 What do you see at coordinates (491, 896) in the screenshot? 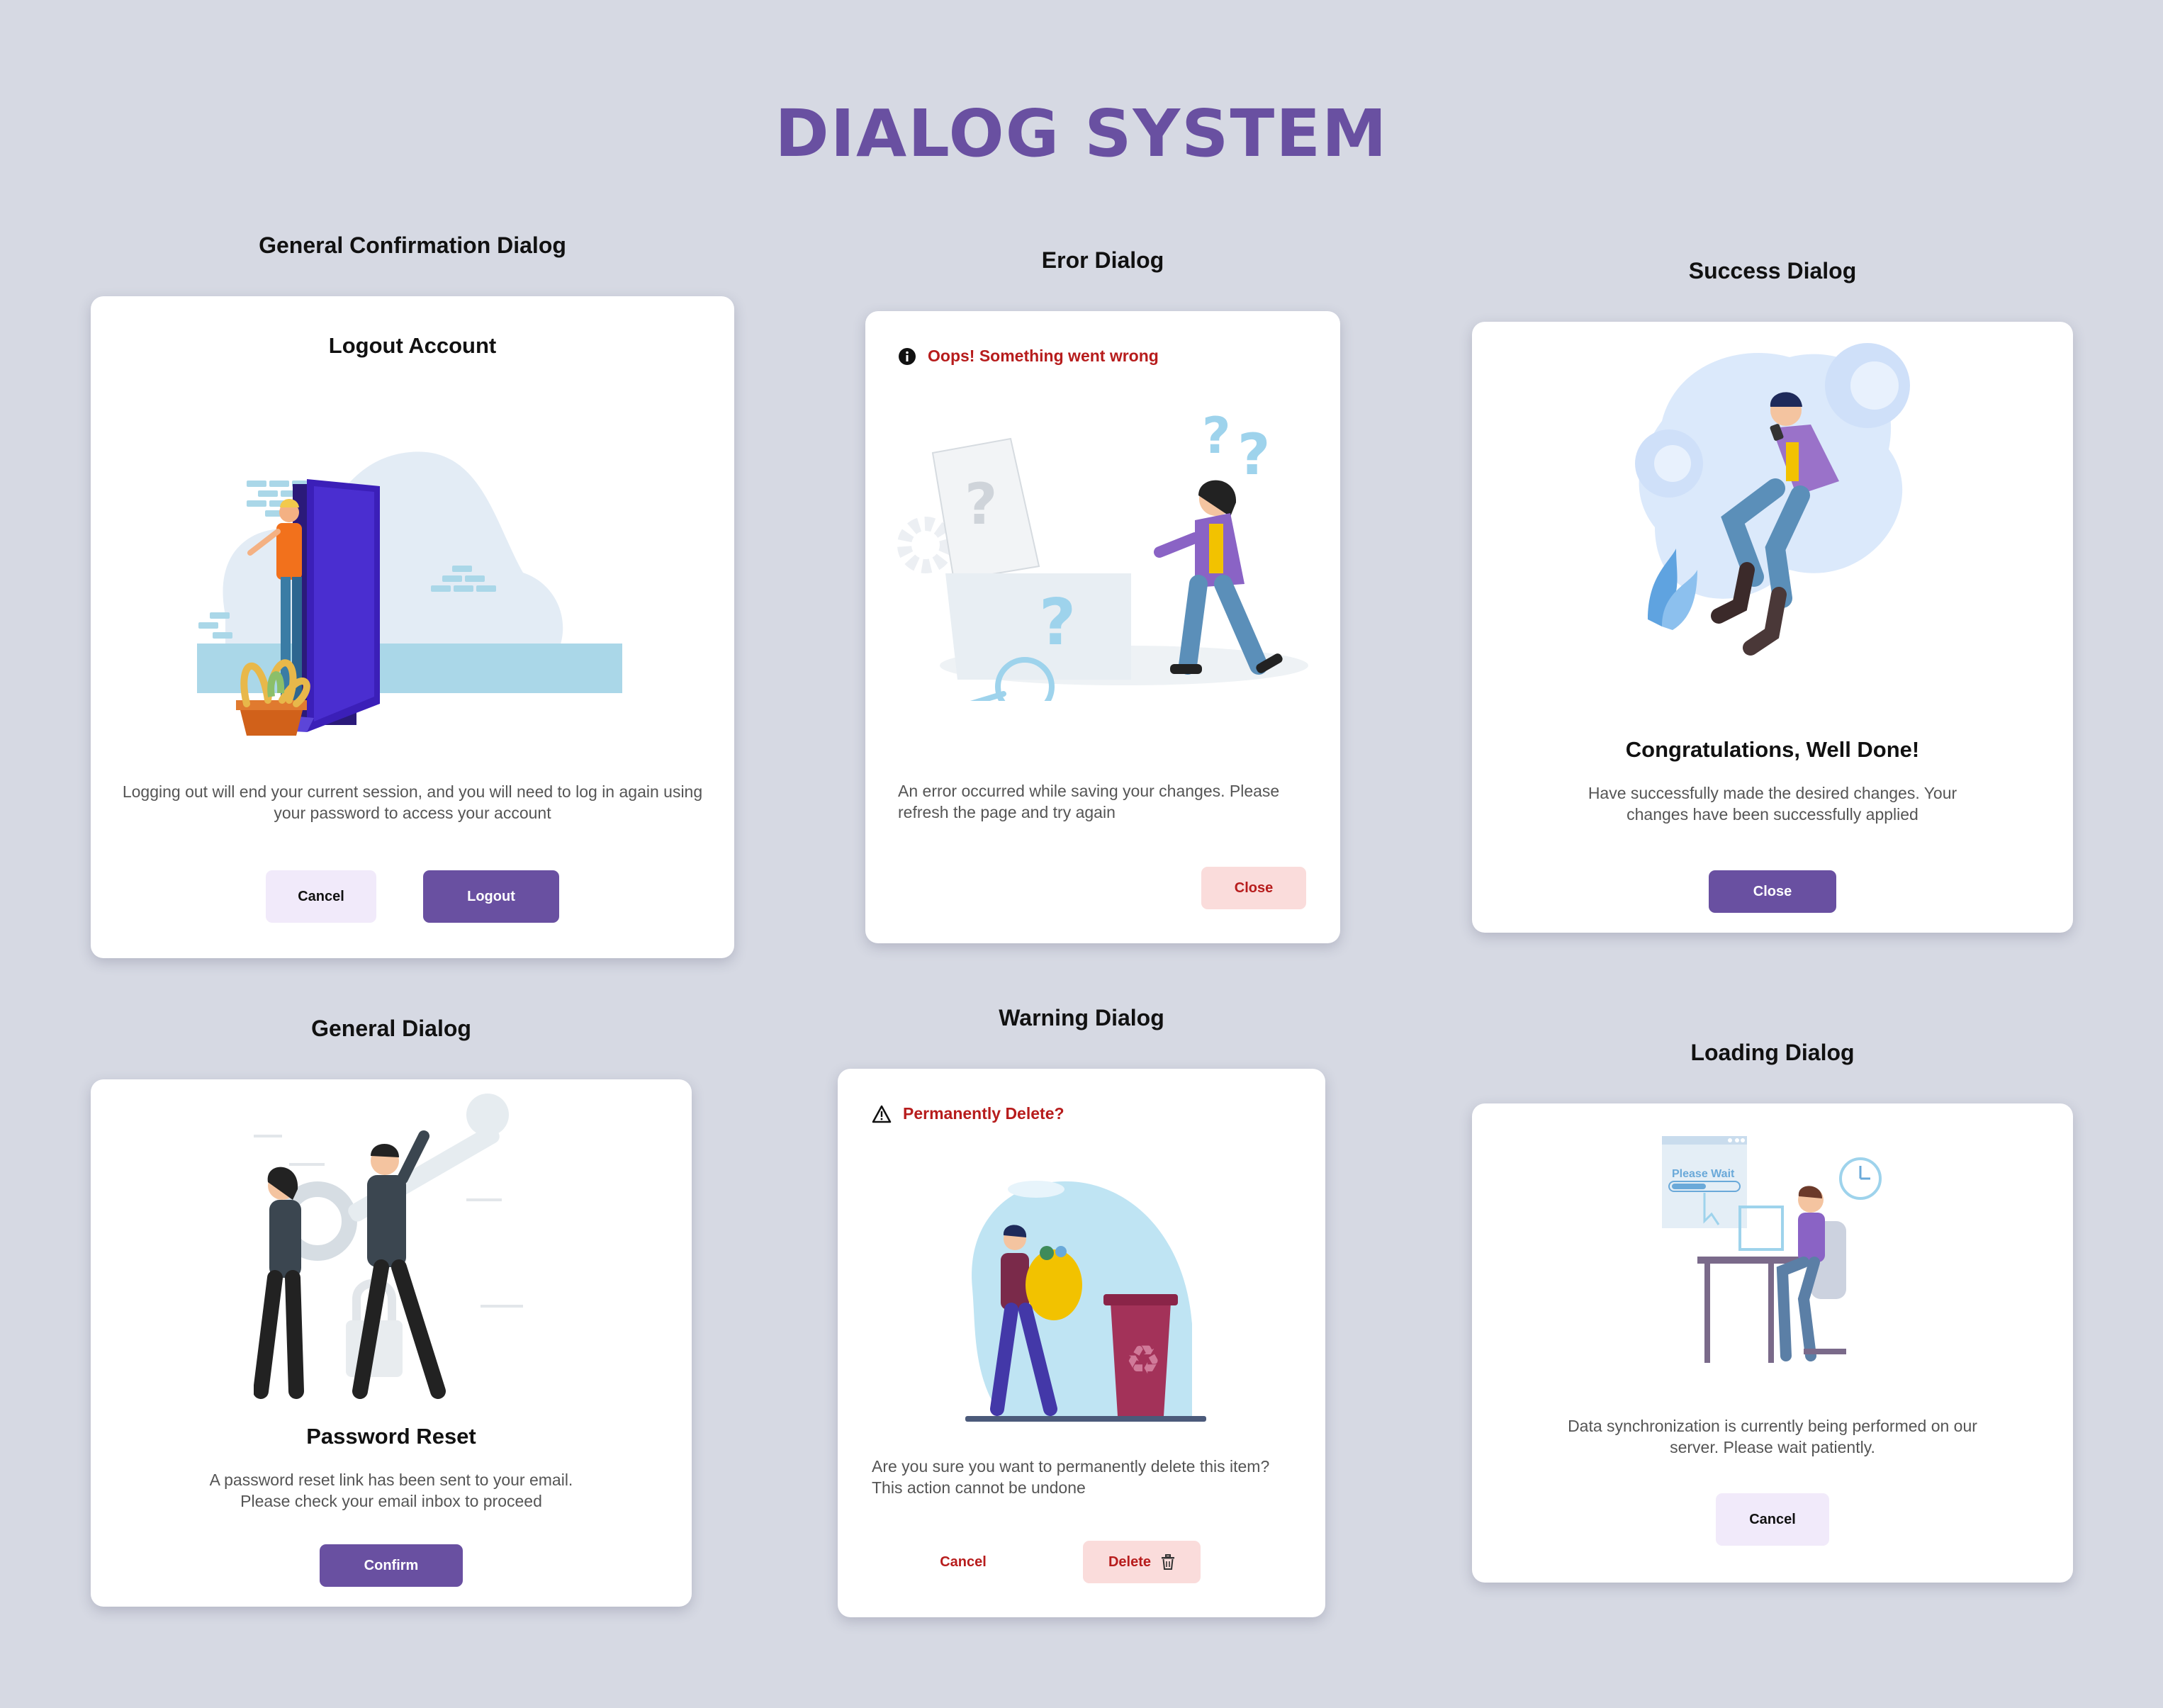
I see `logout-button: Logout` at bounding box center [491, 896].